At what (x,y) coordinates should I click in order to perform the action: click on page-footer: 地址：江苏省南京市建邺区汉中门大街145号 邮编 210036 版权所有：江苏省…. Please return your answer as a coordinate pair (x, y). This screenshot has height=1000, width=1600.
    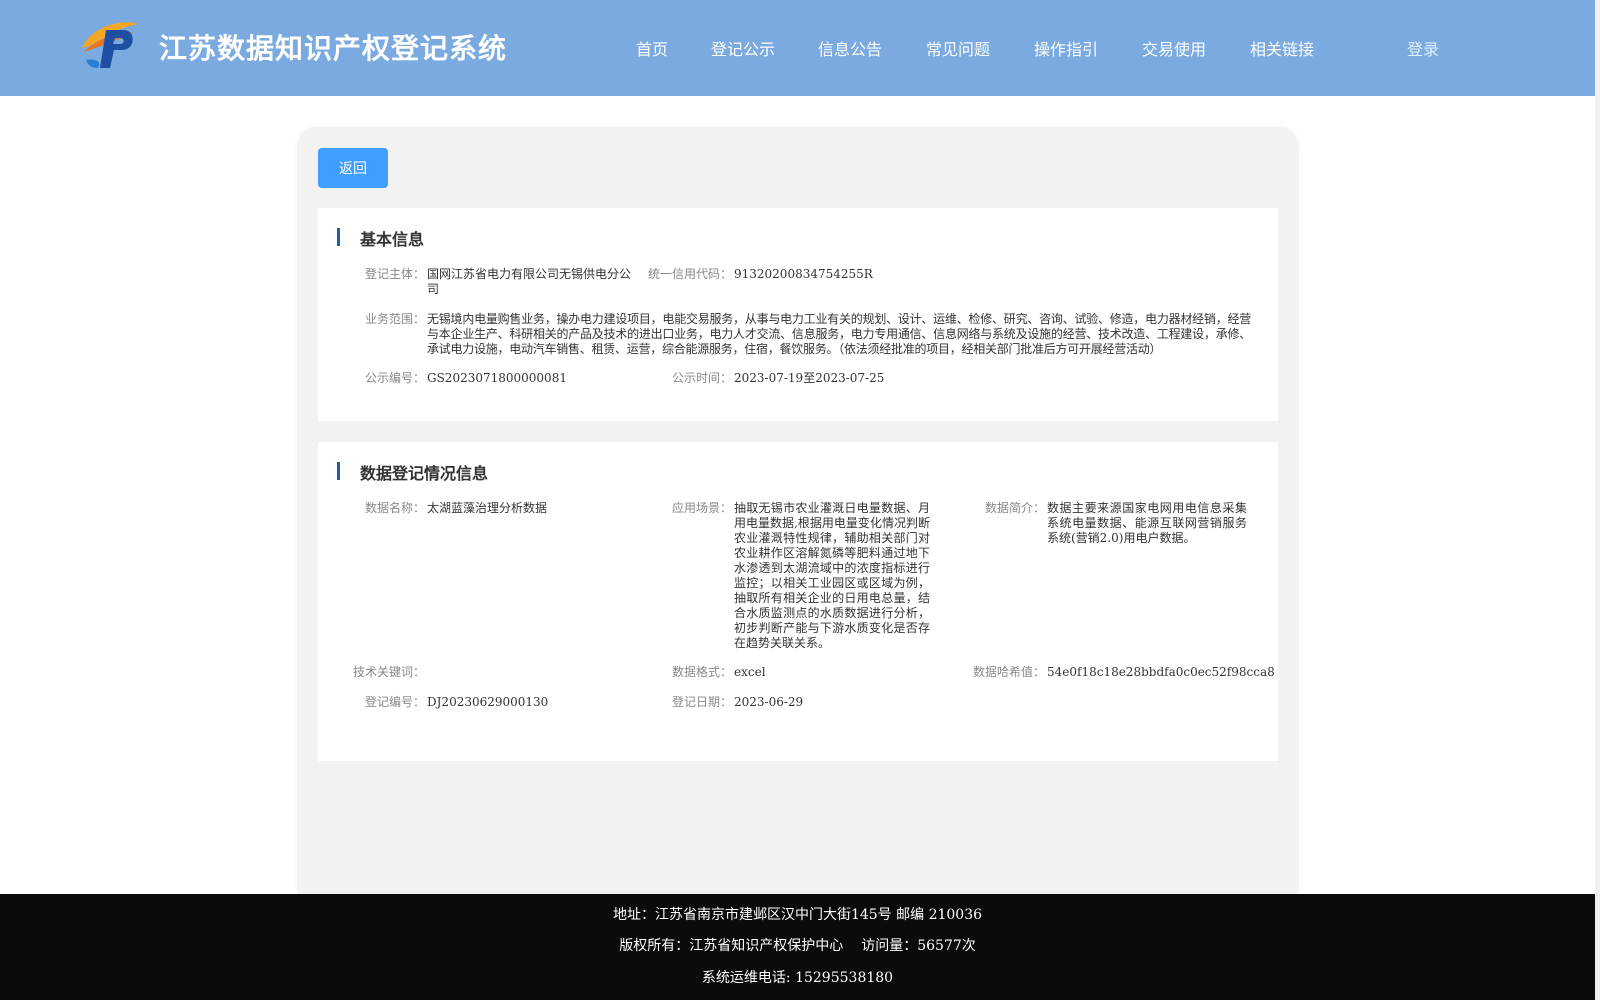
    Looking at the image, I should click on (797, 947).